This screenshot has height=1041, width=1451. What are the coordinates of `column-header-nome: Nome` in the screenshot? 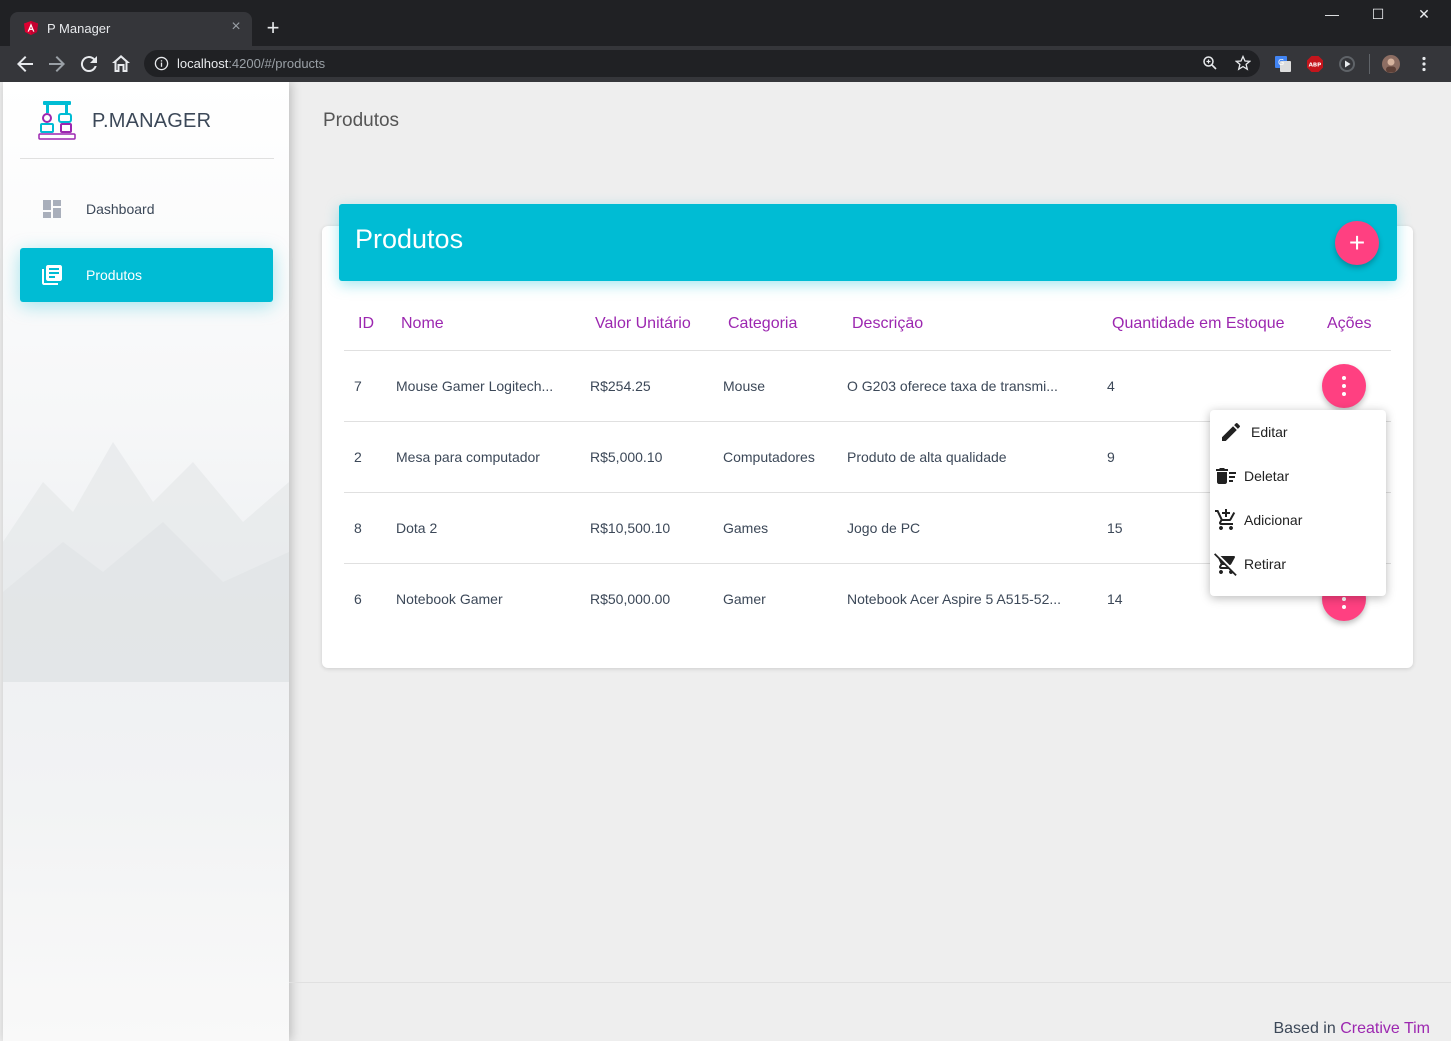 It's located at (422, 323).